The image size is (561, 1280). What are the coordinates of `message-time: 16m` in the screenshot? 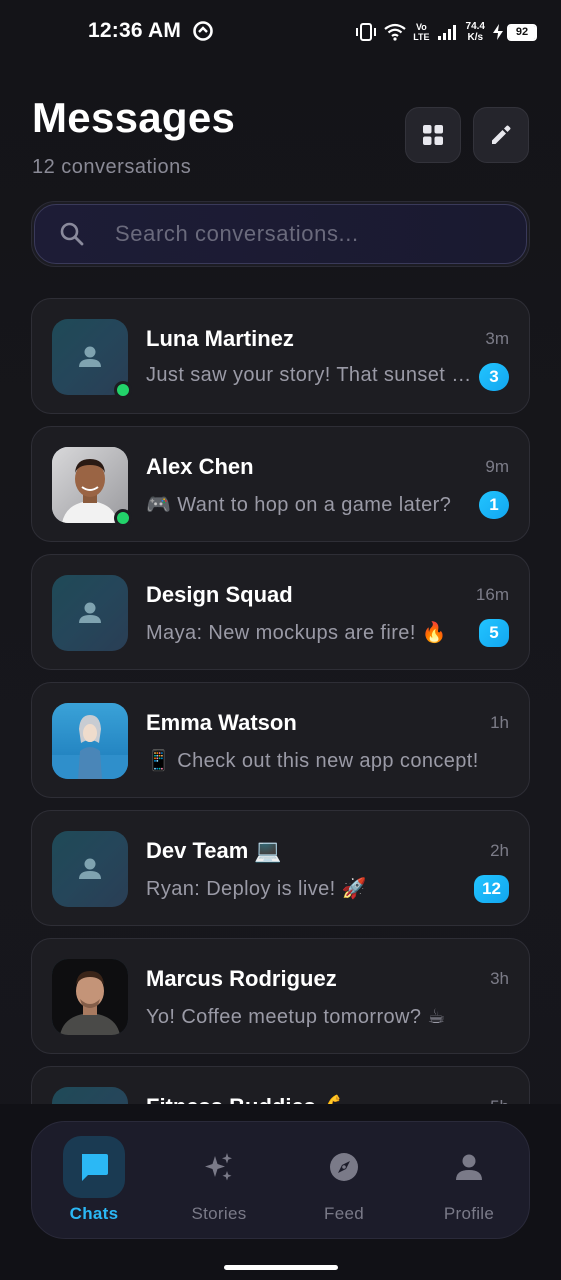 It's located at (492, 594).